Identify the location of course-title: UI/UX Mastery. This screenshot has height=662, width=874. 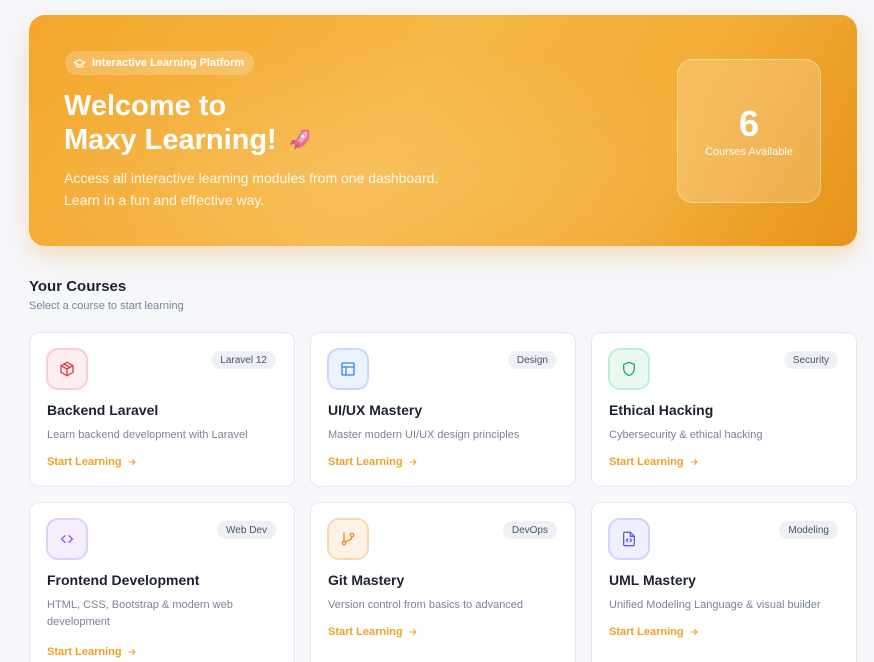
(375, 410).